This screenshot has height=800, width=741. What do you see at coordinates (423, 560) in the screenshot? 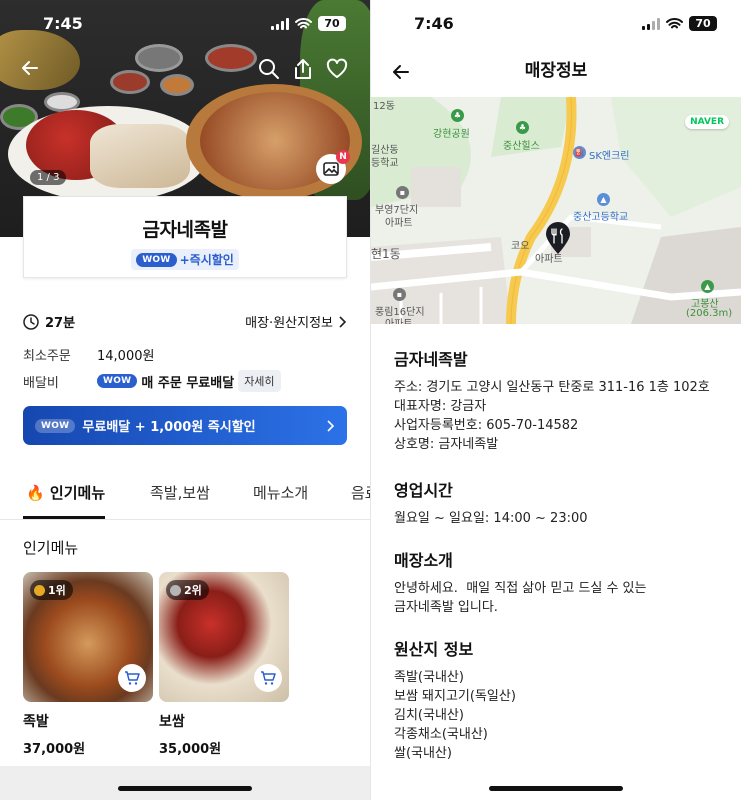
I see `section-heading: 매장소개` at bounding box center [423, 560].